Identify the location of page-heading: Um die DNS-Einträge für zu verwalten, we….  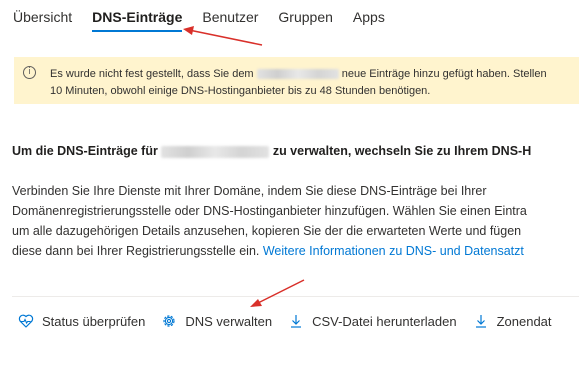
(272, 151).